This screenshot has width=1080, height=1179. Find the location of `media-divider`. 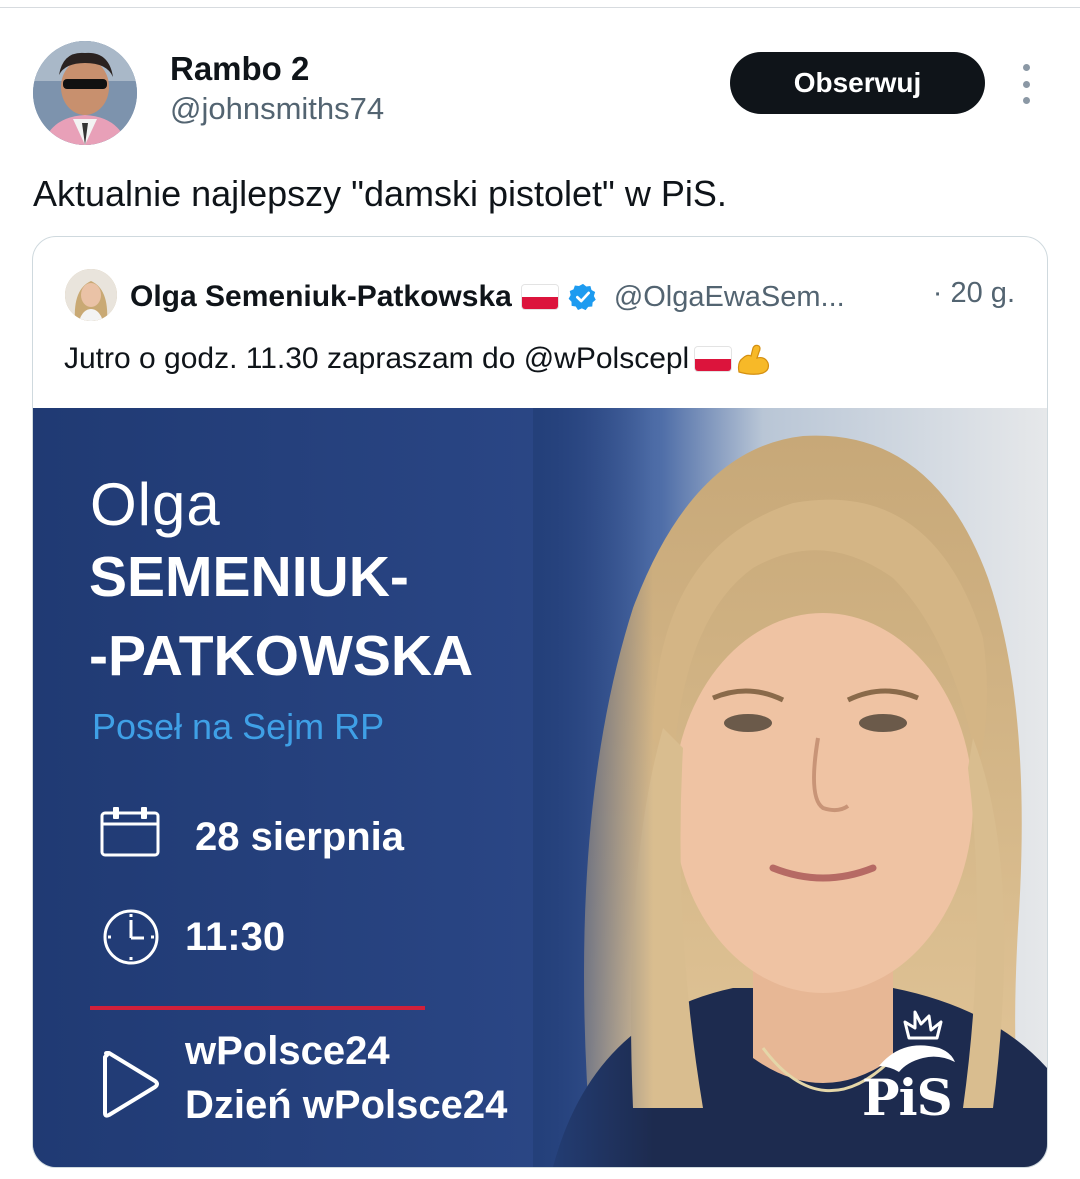

media-divider is located at coordinates (257, 1008).